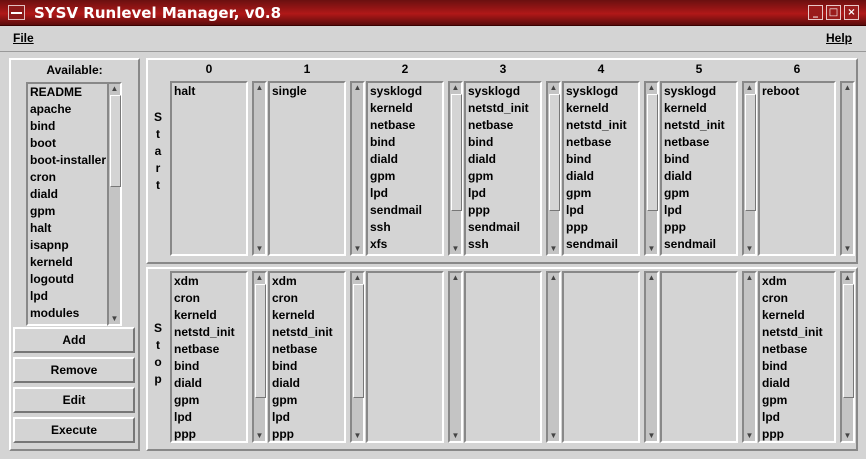 Image resolution: width=866 pixels, height=459 pixels. What do you see at coordinates (23, 38) in the screenshot?
I see `menu-file: File` at bounding box center [23, 38].